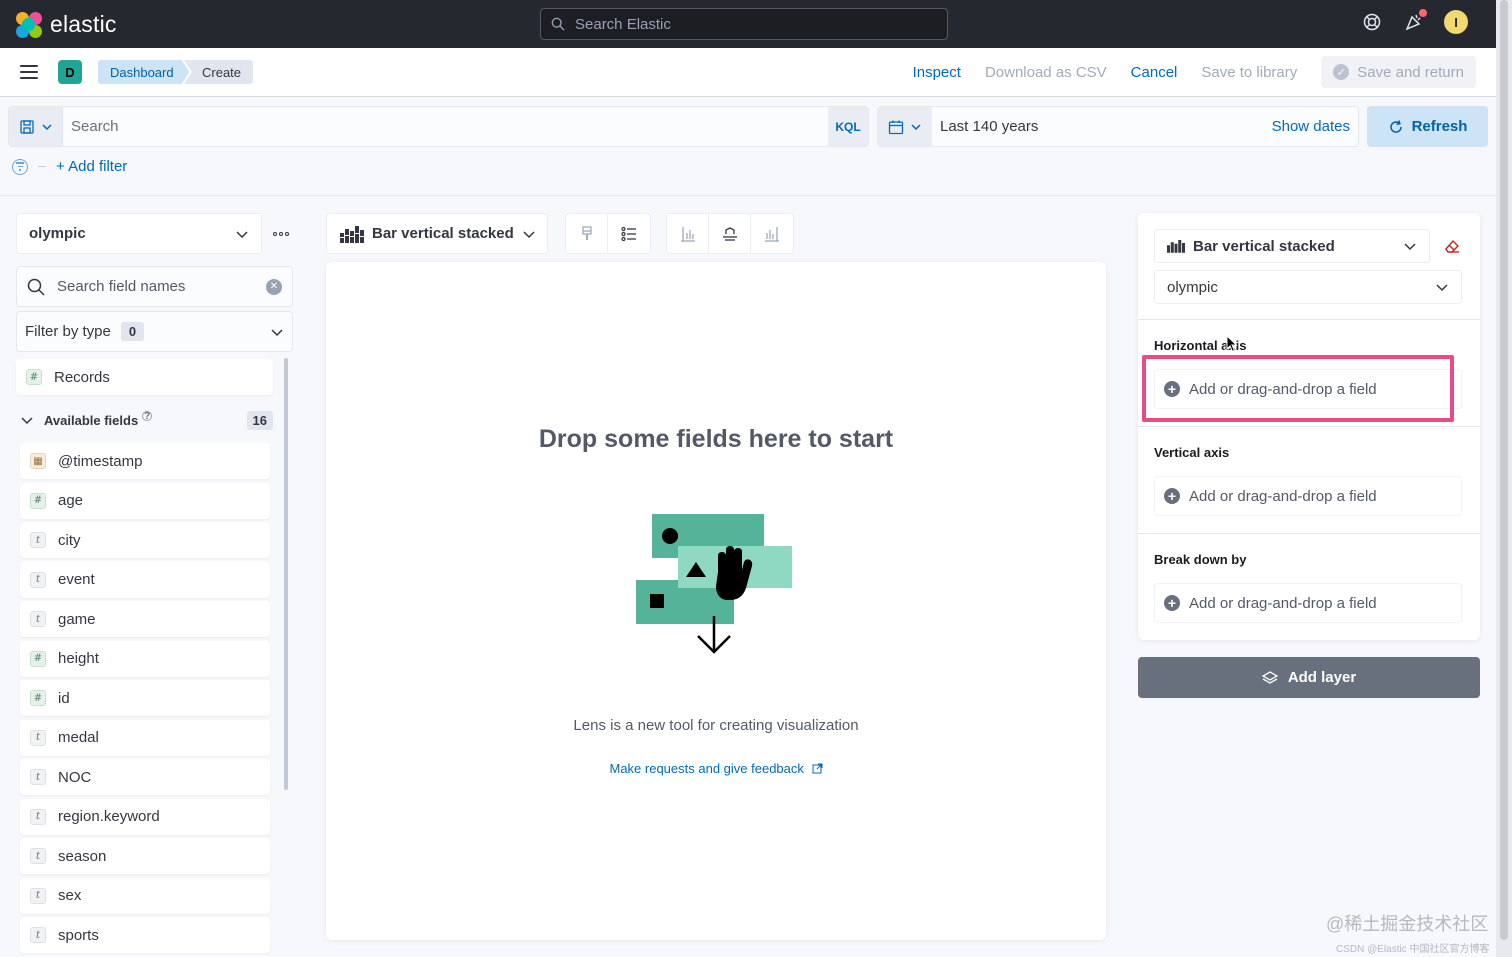  What do you see at coordinates (161, 286) in the screenshot?
I see `field-search-input` at bounding box center [161, 286].